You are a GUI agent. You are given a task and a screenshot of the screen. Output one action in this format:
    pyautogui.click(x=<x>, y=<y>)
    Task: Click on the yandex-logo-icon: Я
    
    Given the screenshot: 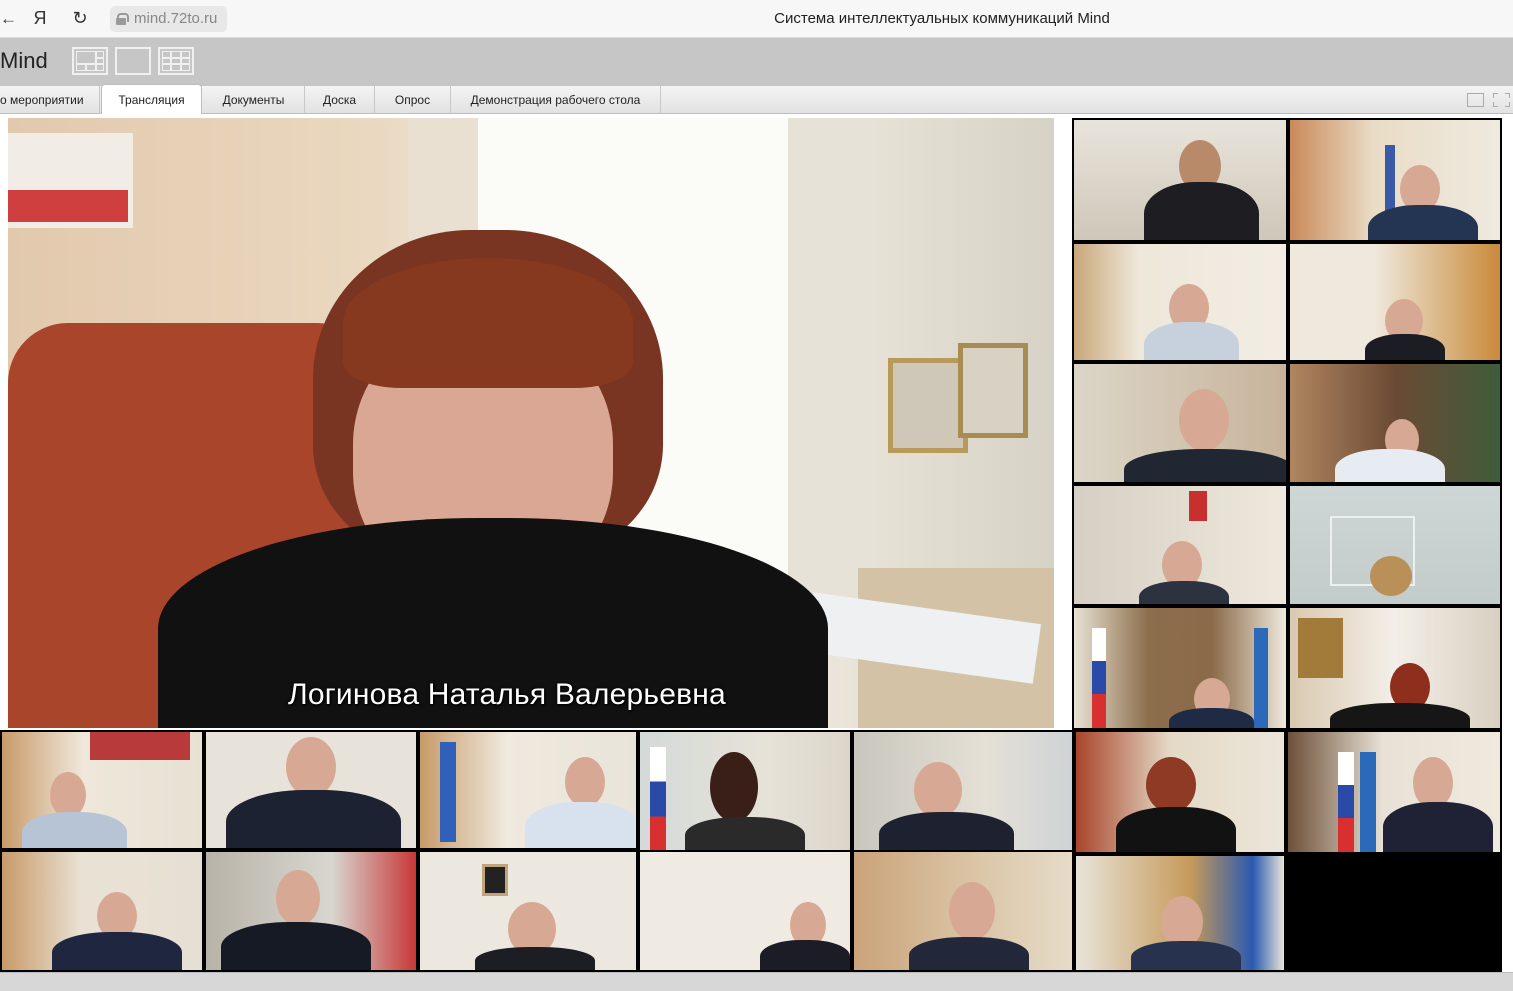 What is the action you would take?
    pyautogui.click(x=40, y=18)
    